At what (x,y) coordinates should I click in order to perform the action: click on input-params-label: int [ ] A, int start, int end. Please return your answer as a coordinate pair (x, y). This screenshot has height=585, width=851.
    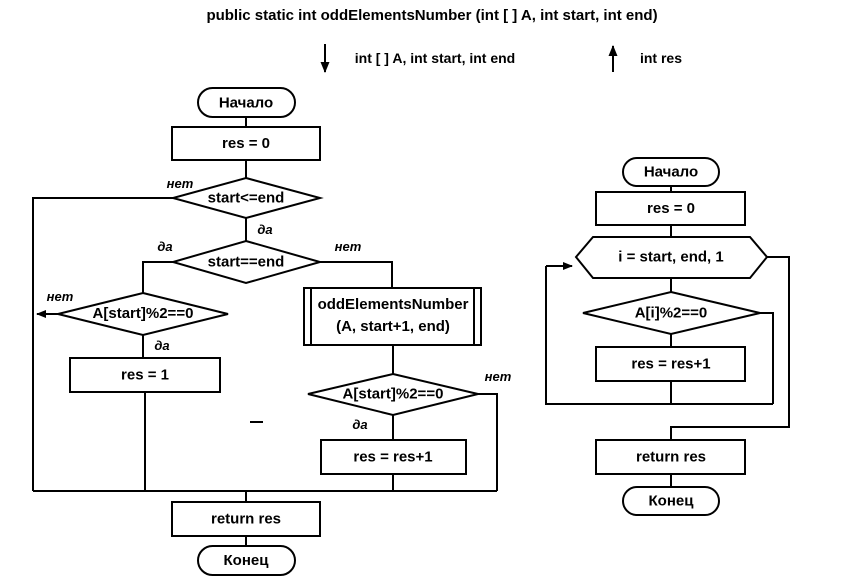
    Looking at the image, I should click on (435, 58).